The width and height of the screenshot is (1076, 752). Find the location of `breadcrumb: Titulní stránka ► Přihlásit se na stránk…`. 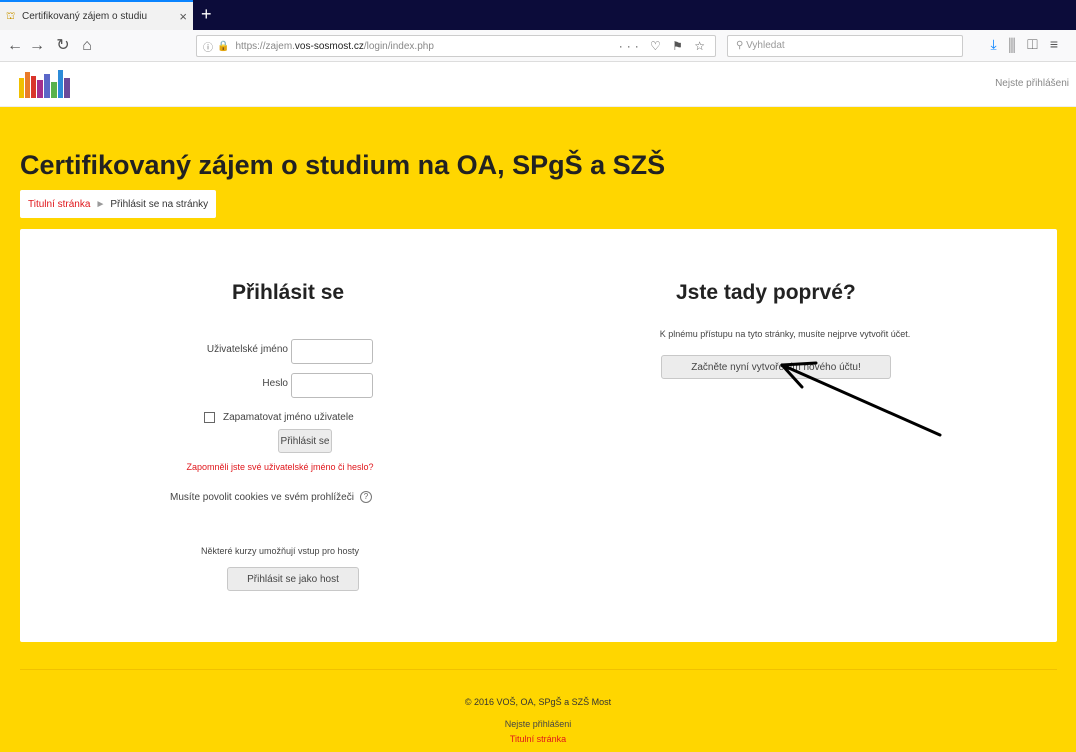

breadcrumb: Titulní stránka ► Přihlásit se na stránk… is located at coordinates (118, 204).